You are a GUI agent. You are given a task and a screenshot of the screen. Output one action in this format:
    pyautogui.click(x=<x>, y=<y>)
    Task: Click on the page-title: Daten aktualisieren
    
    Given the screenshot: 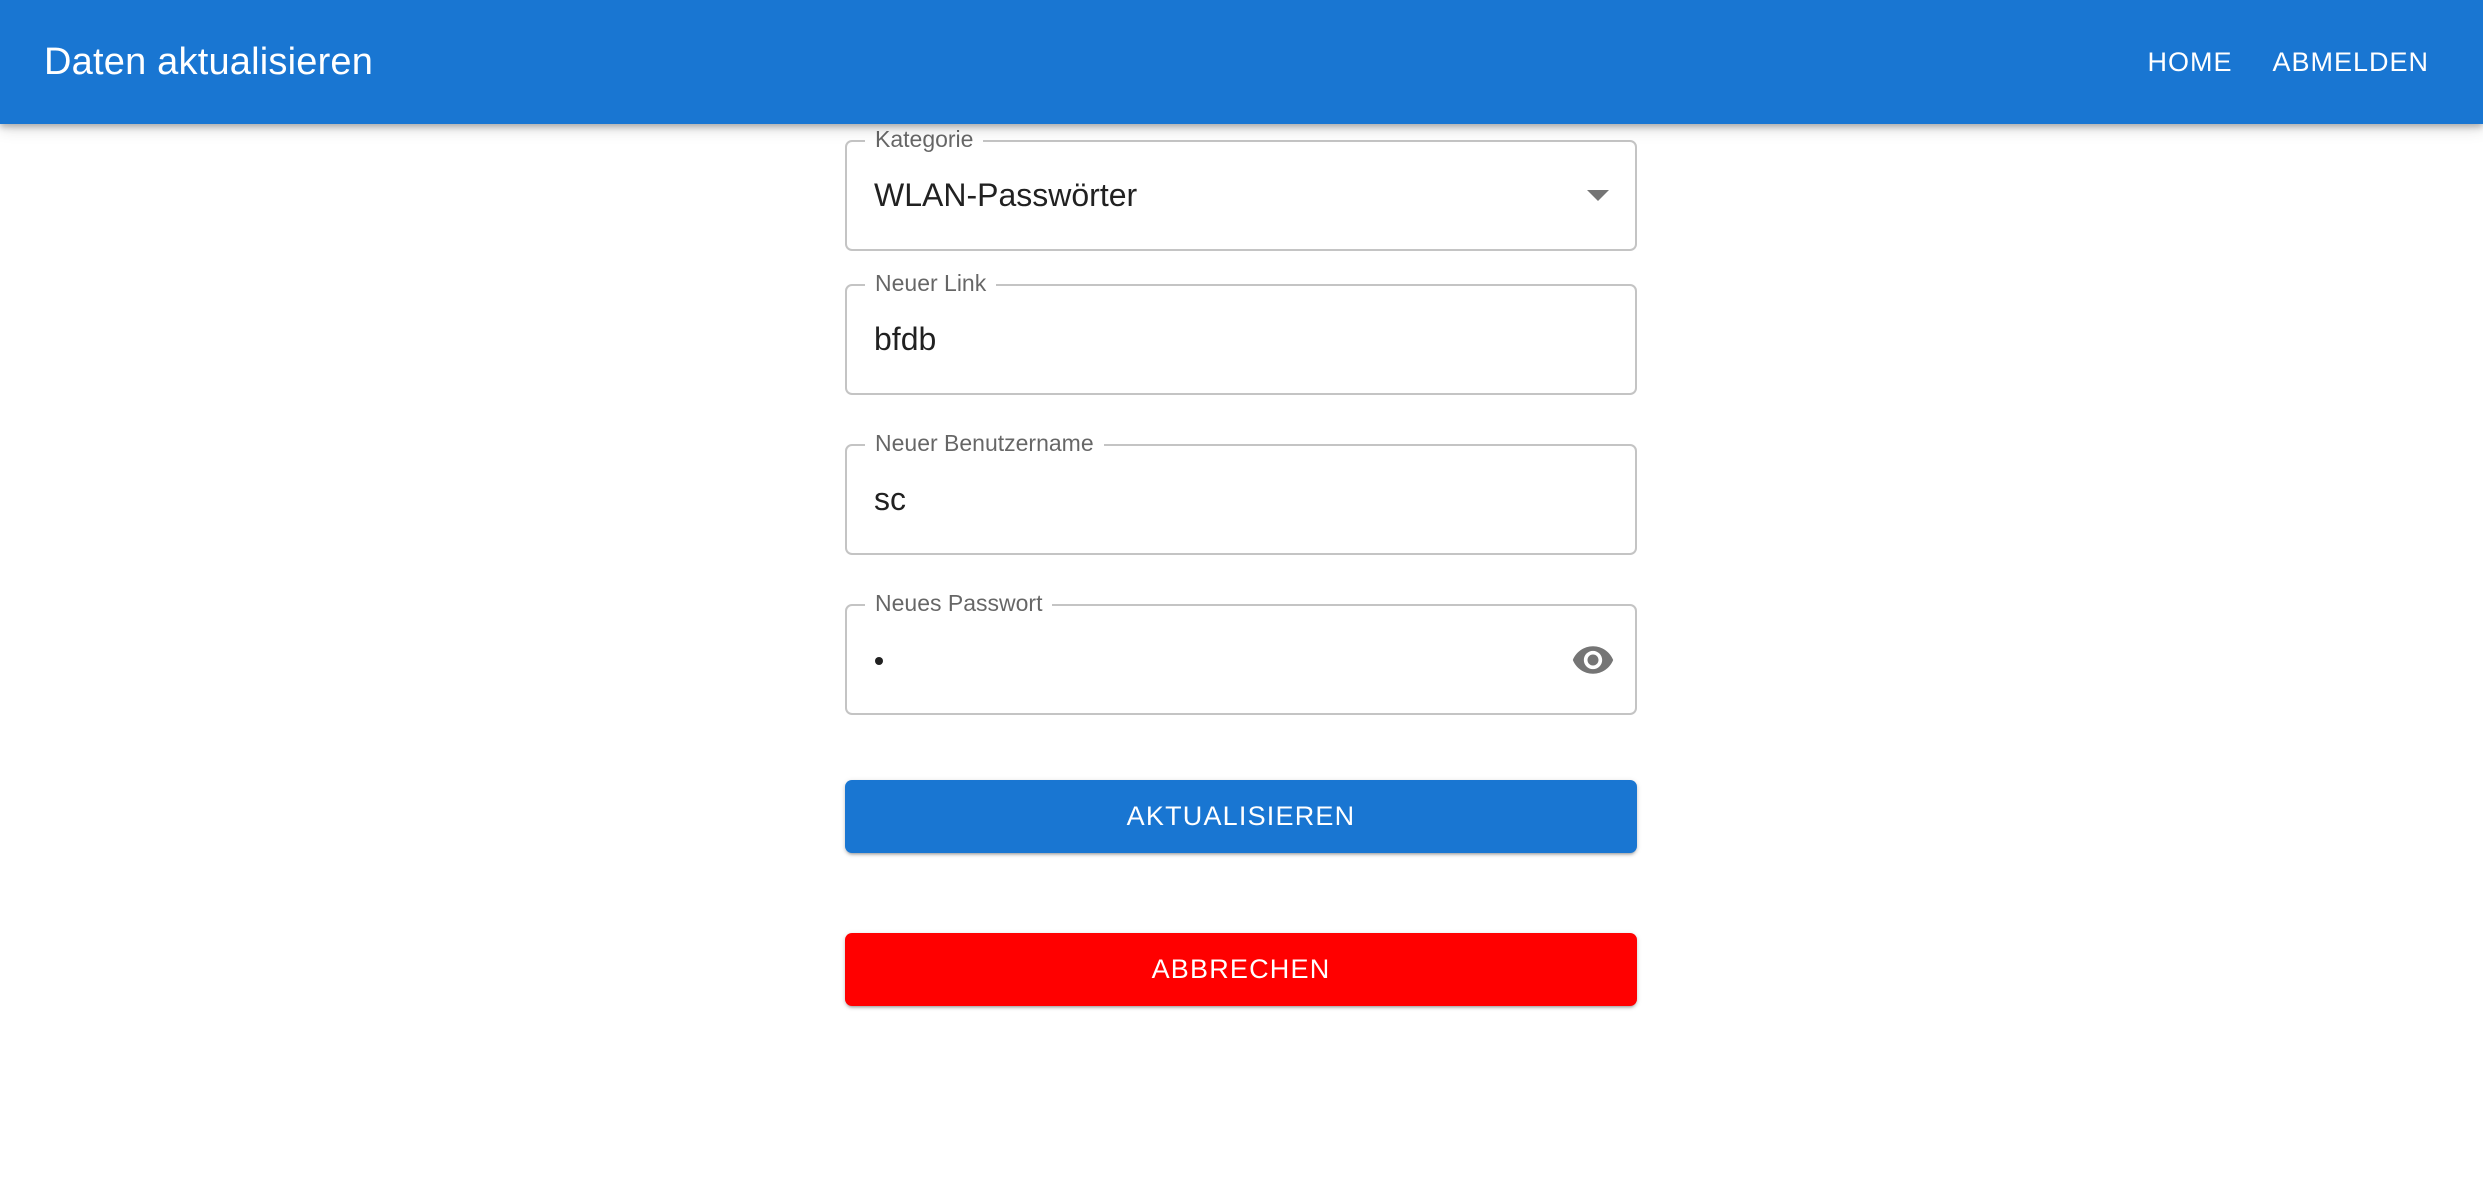 What is the action you would take?
    pyautogui.click(x=209, y=61)
    